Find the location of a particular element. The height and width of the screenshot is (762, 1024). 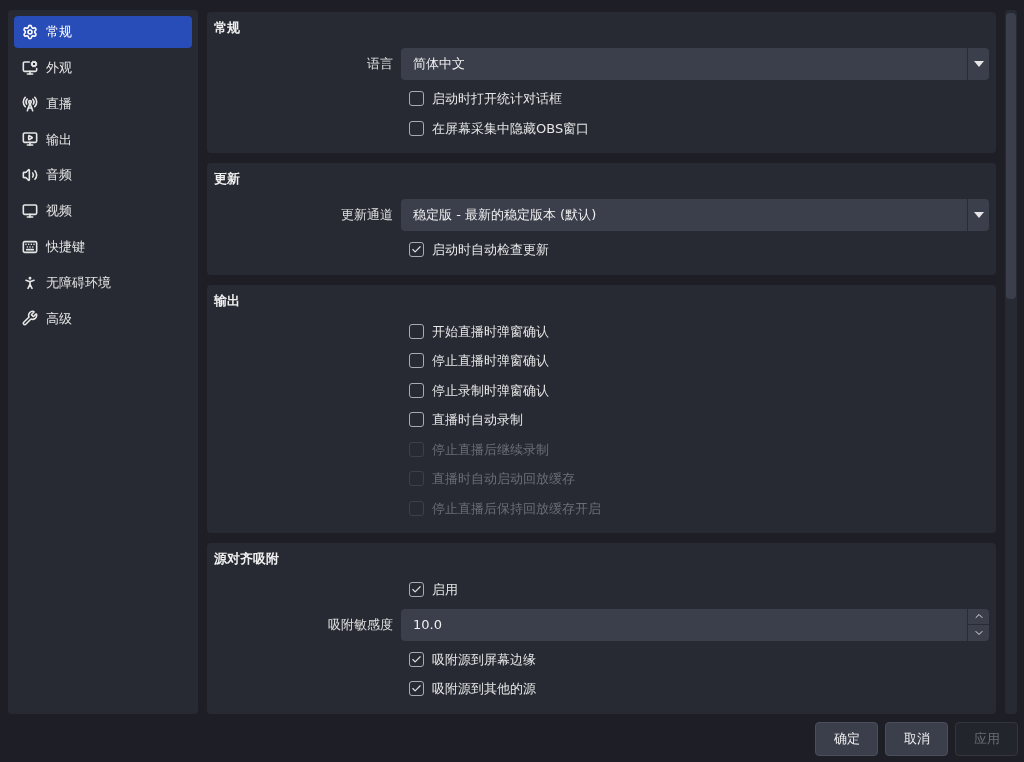

number-field: 10.0 is located at coordinates (695, 624).